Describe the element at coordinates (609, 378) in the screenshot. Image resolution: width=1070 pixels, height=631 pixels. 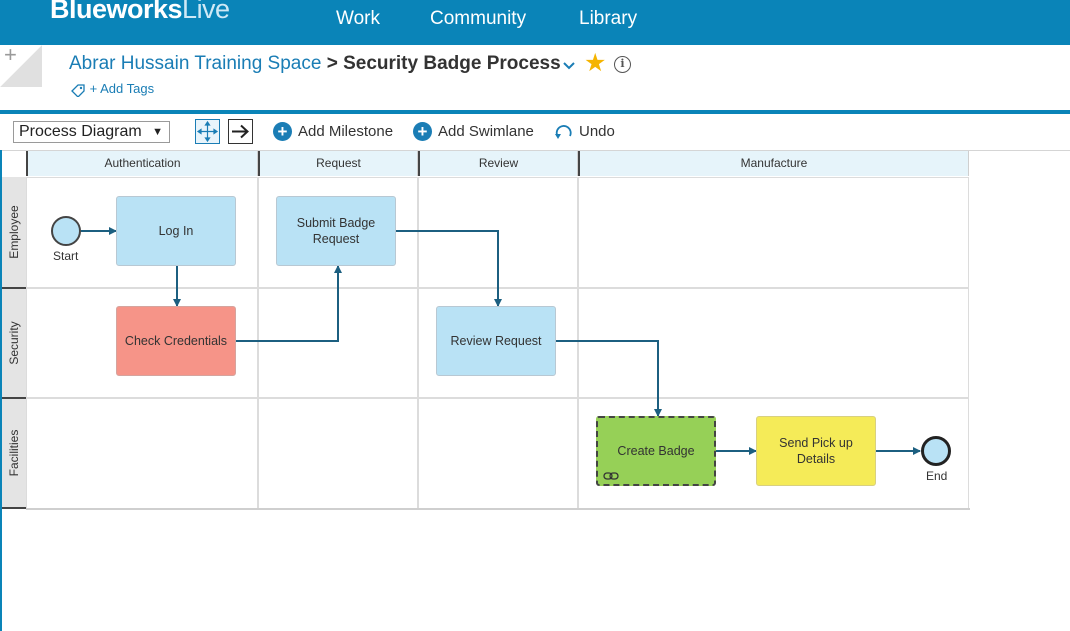
I see `flow-review-to-create` at that location.